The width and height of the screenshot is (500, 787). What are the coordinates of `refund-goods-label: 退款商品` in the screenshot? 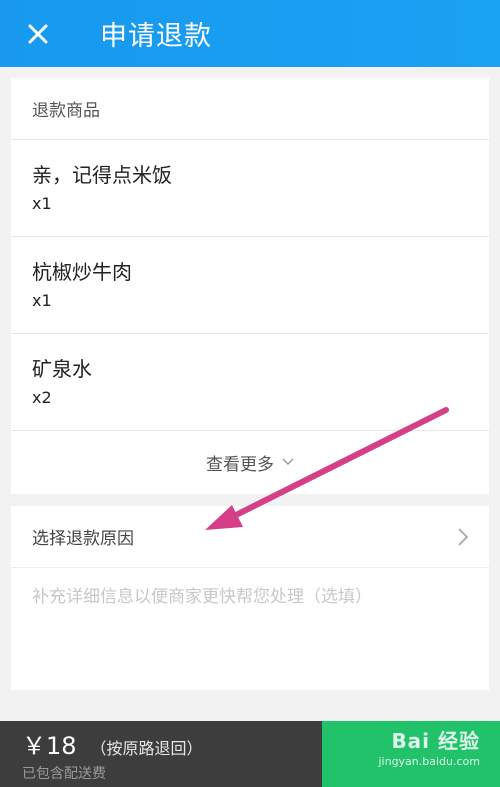 It's located at (250, 109).